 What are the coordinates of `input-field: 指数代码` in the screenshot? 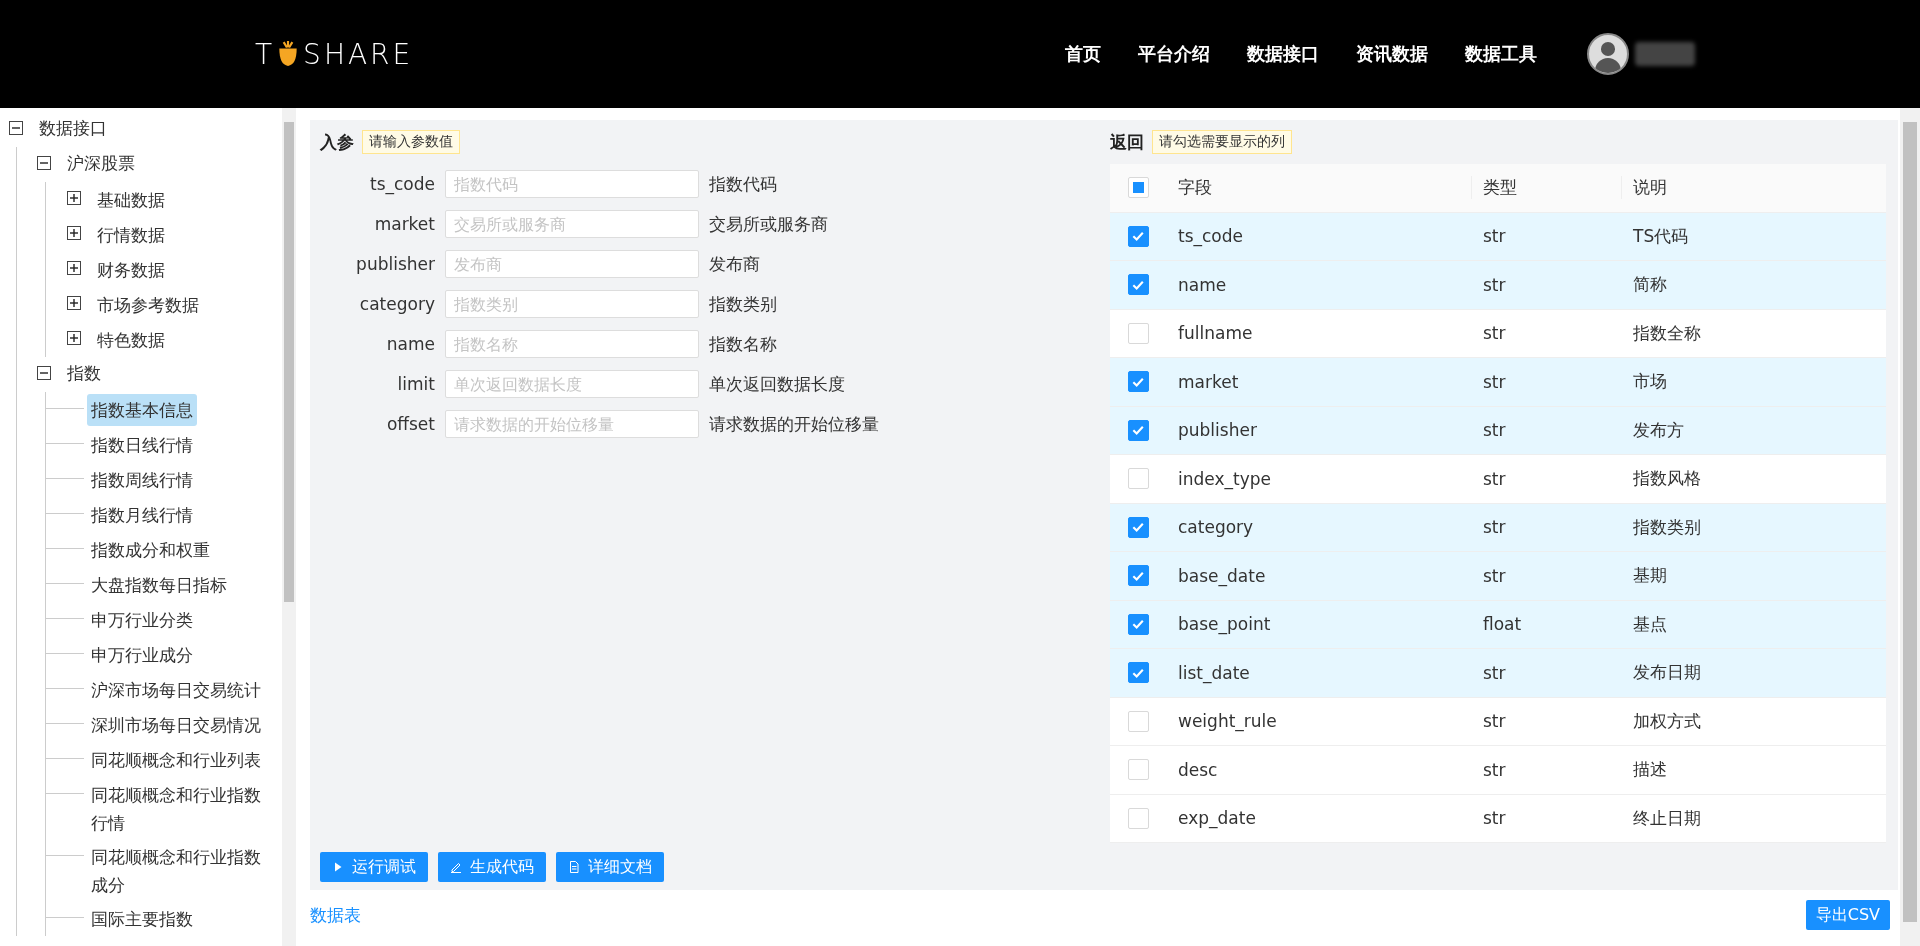 It's located at (572, 184).